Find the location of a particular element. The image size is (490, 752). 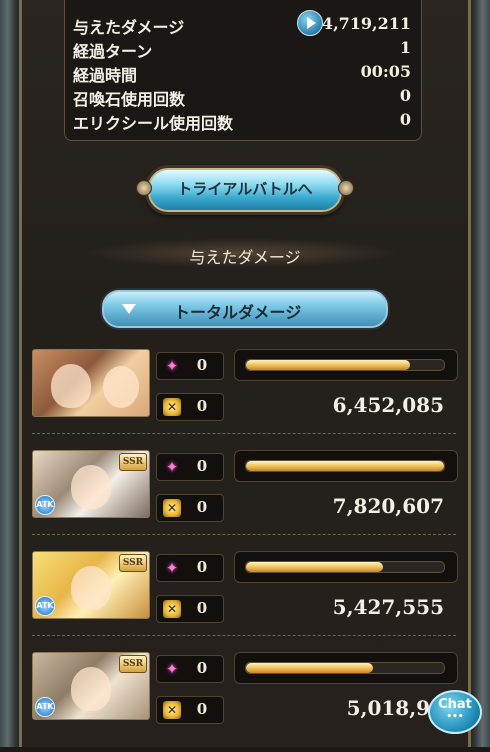

summary-label: 経過時間 is located at coordinates (105, 75).